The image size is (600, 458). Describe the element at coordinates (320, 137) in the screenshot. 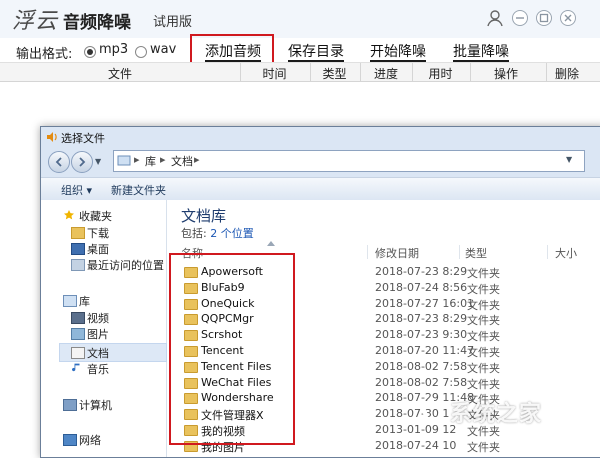

I see `dialog-title-bar: 选择文件` at that location.